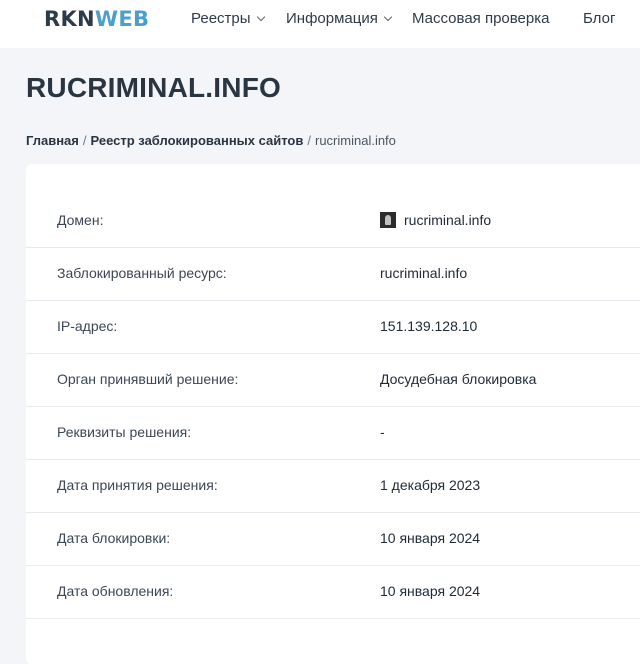 This screenshot has height=664, width=640. I want to click on update-date-value: 10 января 2024, so click(430, 591).